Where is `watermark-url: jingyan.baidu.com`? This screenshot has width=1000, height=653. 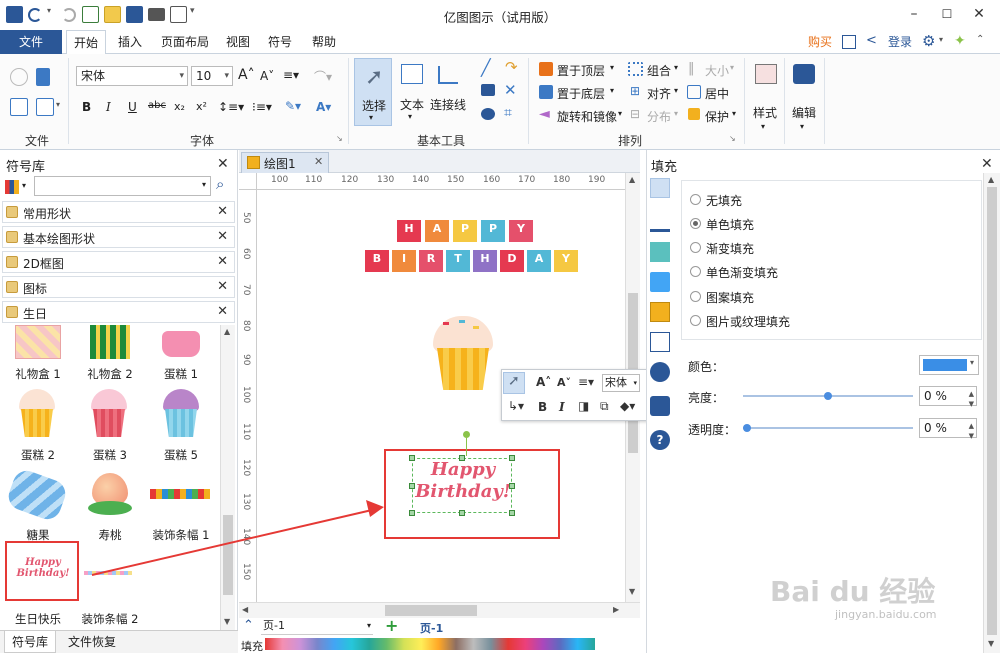
watermark-url: jingyan.baidu.com is located at coordinates (886, 614).